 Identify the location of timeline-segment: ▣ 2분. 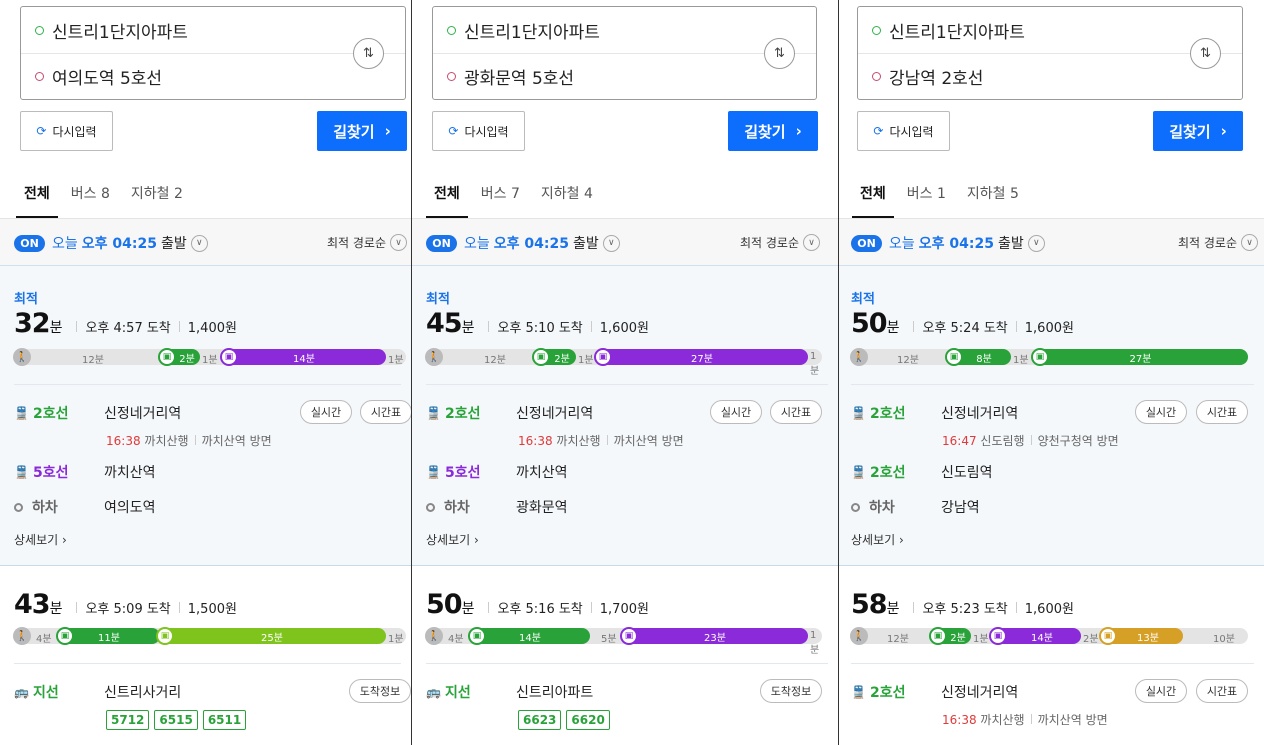
(554, 357).